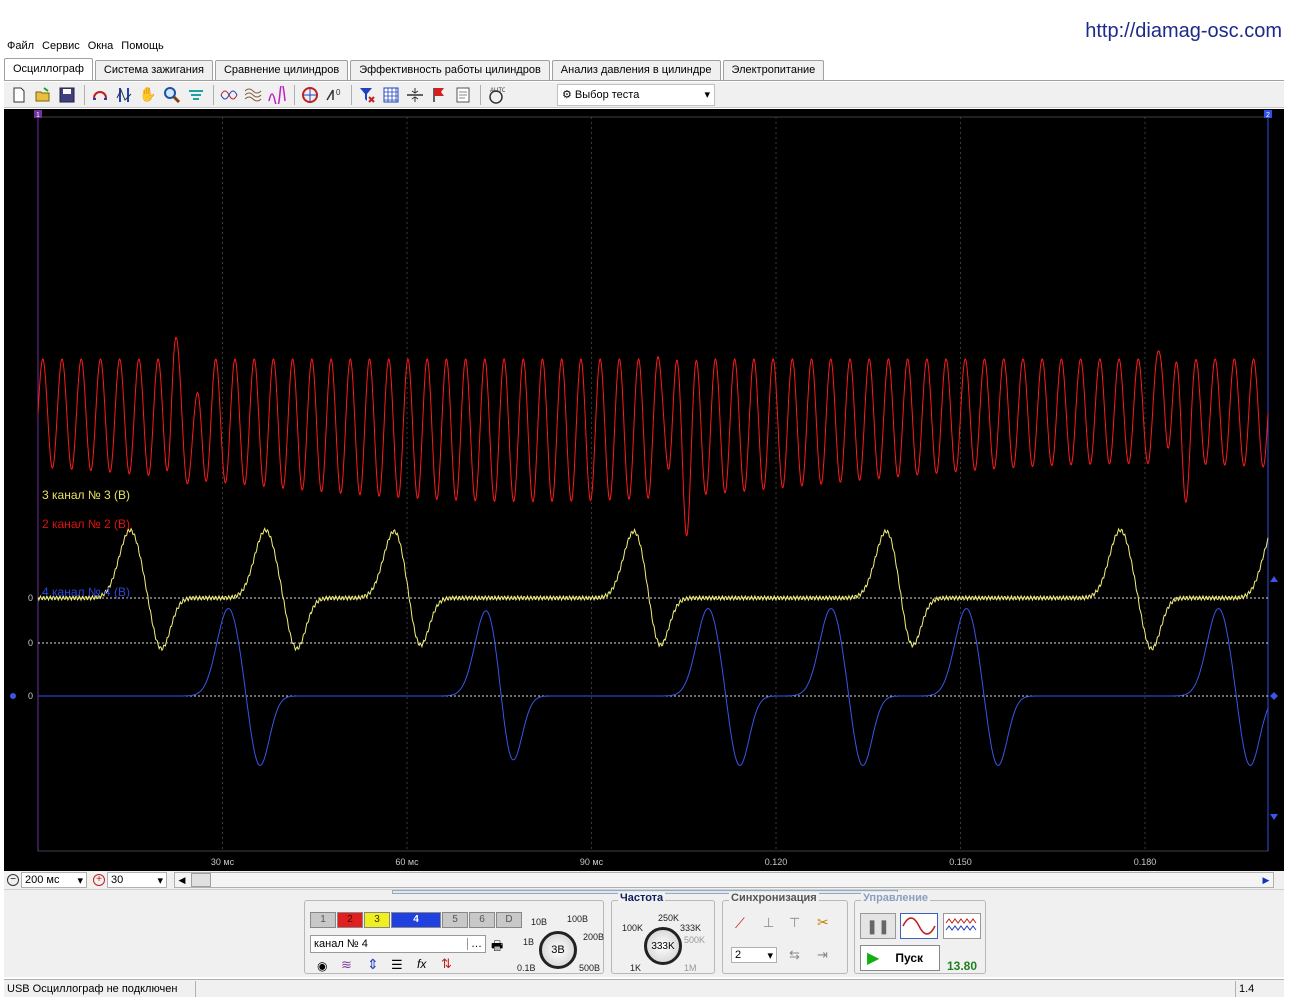 Image resolution: width=1296 pixels, height=1000 pixels. I want to click on trigger-auto-icon: ✂, so click(823, 922).